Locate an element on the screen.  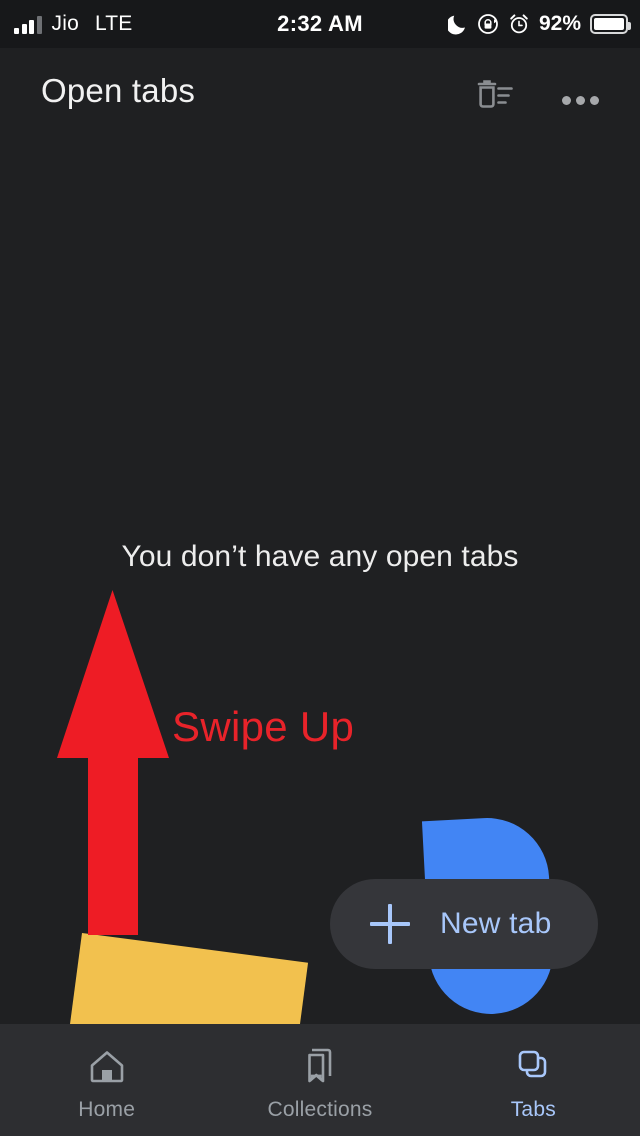
nav-item-home: Home is located at coordinates (106, 1080).